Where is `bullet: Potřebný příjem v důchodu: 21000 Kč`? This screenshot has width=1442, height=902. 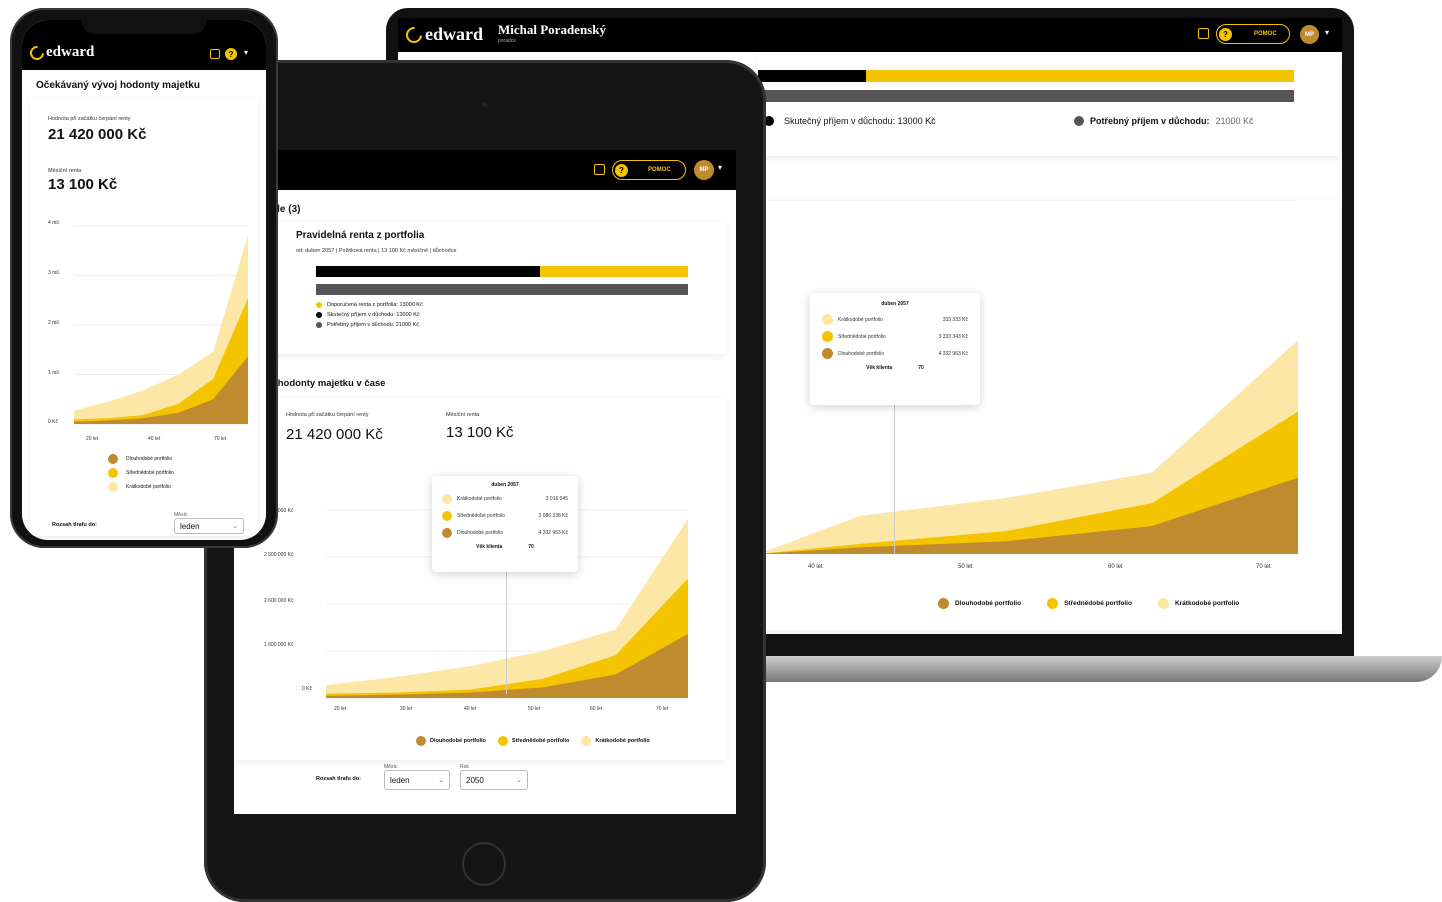 bullet: Potřebný příjem v důchodu: 21000 Kč is located at coordinates (369, 325).